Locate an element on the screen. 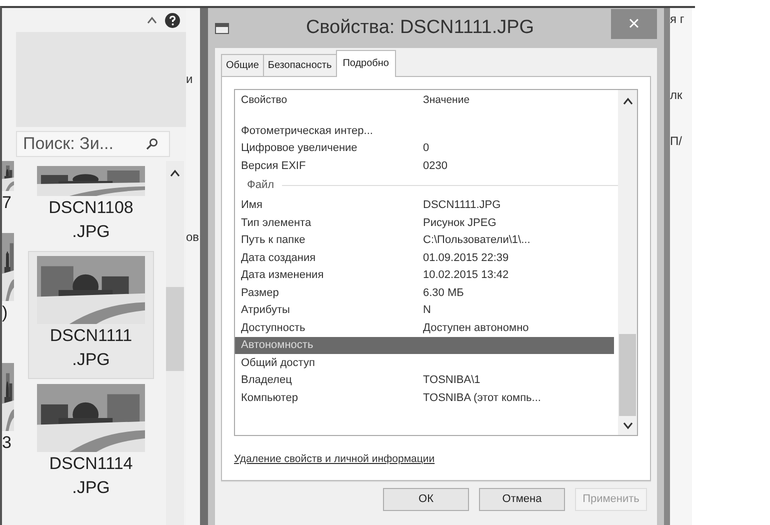  property-name: Цифровое увеличение is located at coordinates (329, 148).